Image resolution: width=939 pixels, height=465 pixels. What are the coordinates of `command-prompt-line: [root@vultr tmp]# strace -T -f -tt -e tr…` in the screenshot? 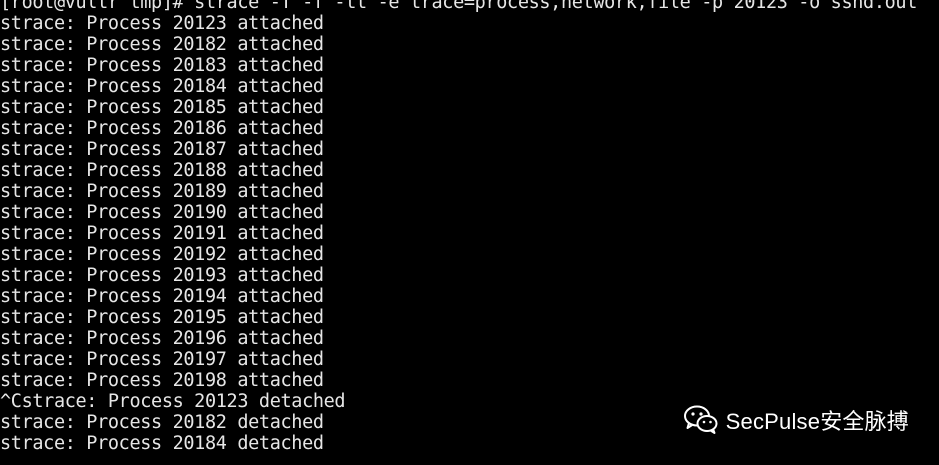 It's located at (458, 6).